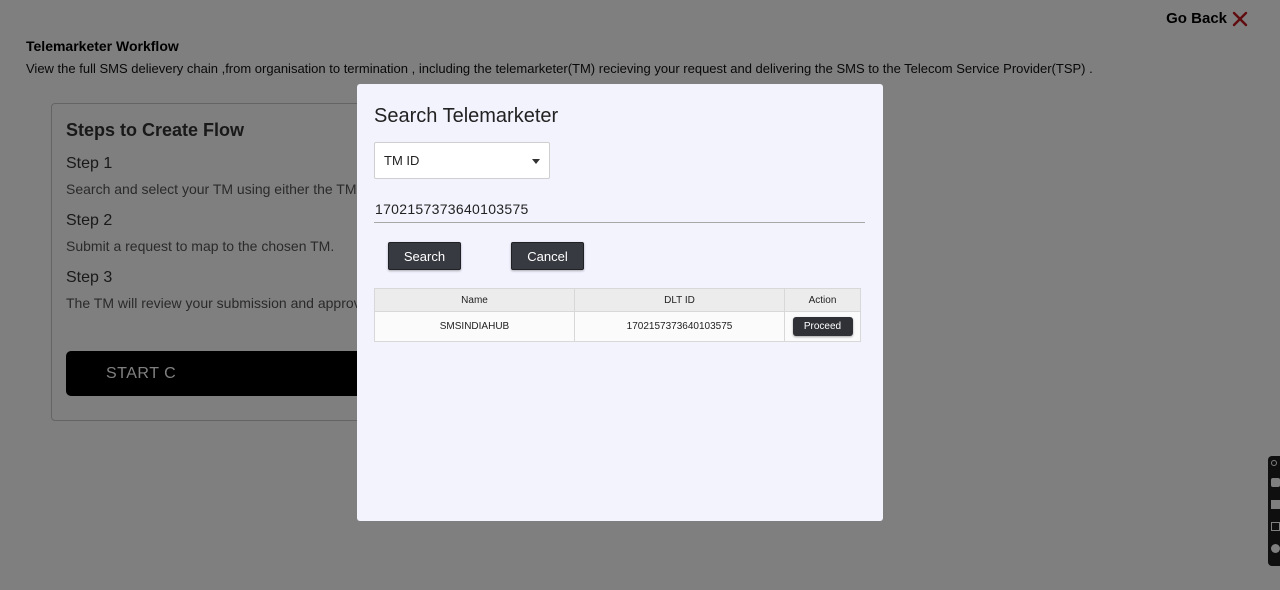 The height and width of the screenshot is (590, 1280). What do you see at coordinates (474, 300) in the screenshot?
I see `column-header-name: Name` at bounding box center [474, 300].